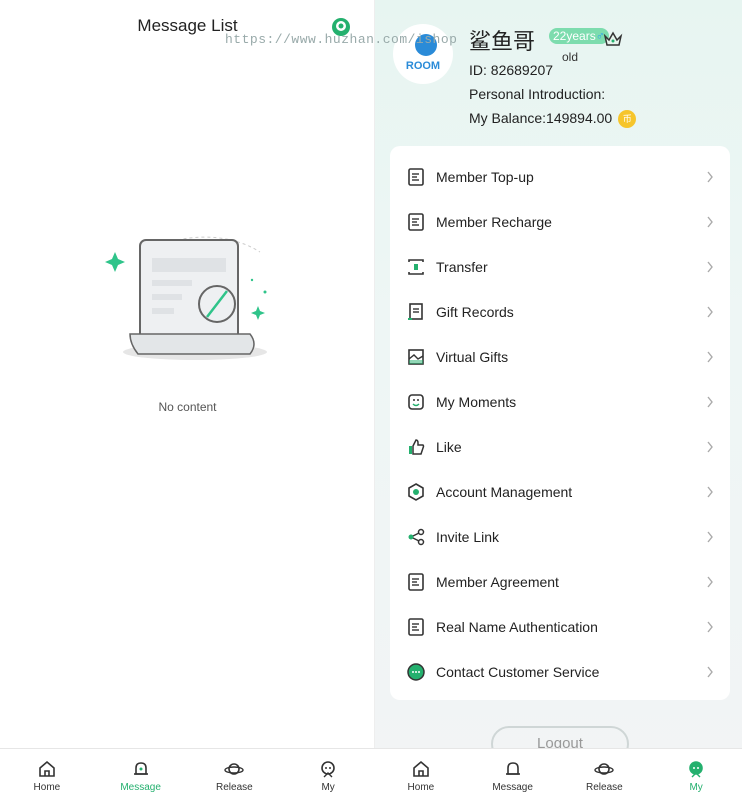 The height and width of the screenshot is (802, 742). I want to click on menu-item-label: Real Name Authentication, so click(517, 626).